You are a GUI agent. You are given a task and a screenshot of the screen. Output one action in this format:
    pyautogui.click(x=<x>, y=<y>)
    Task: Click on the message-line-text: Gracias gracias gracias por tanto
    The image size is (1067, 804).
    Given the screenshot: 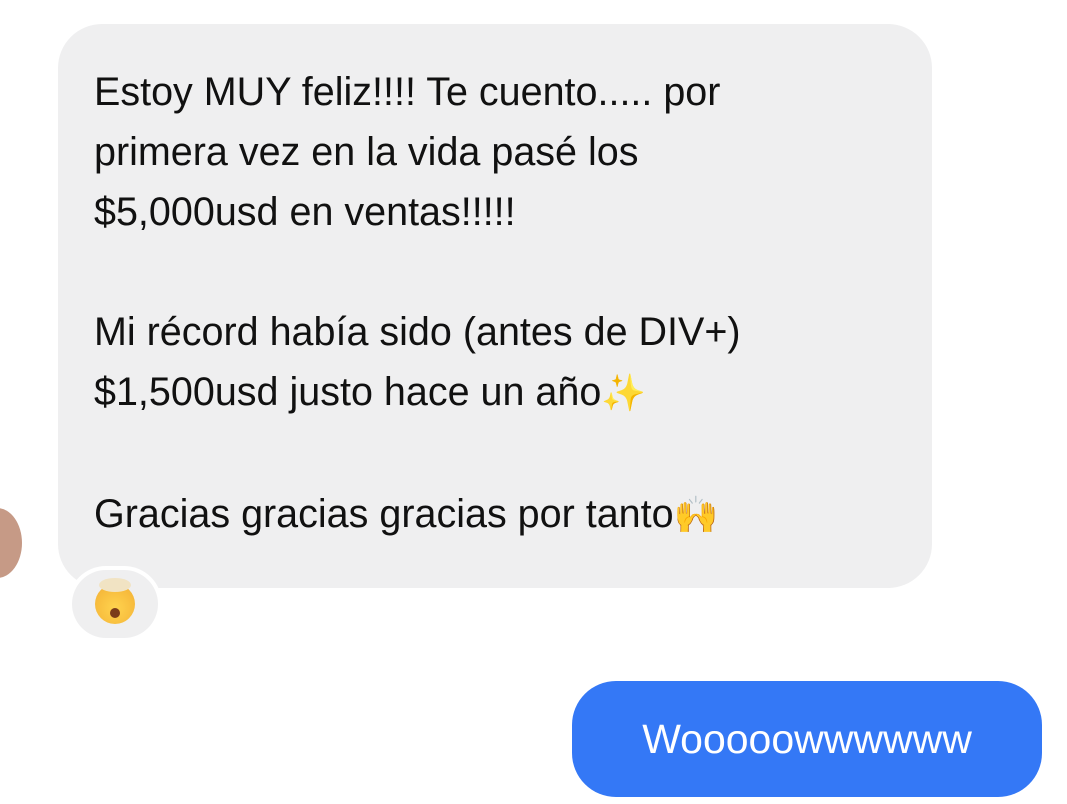 What is the action you would take?
    pyautogui.click(x=384, y=514)
    